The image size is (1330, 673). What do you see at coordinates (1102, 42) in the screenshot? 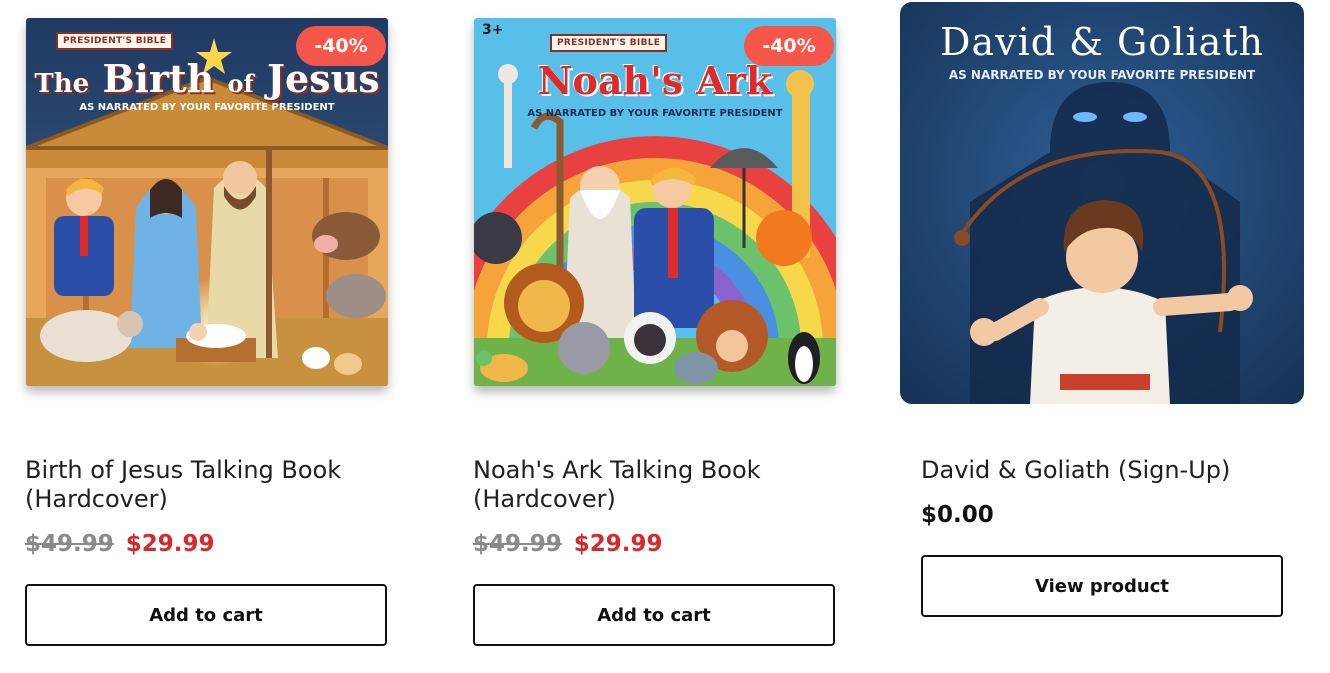
I see `cover-title: David & Goliath` at bounding box center [1102, 42].